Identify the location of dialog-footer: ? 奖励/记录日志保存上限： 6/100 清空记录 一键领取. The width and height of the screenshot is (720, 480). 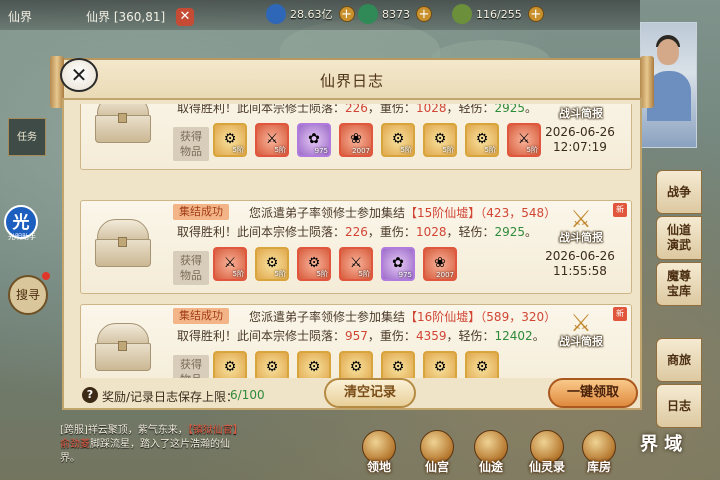
(359, 393).